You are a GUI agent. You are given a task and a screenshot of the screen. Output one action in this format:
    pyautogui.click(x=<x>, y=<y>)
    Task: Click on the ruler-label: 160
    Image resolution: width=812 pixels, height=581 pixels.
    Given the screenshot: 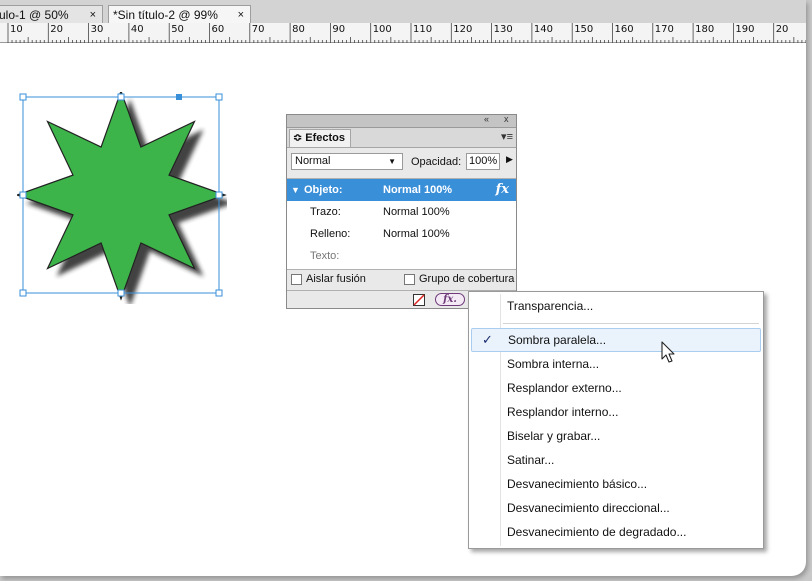 What is the action you would take?
    pyautogui.click(x=624, y=29)
    